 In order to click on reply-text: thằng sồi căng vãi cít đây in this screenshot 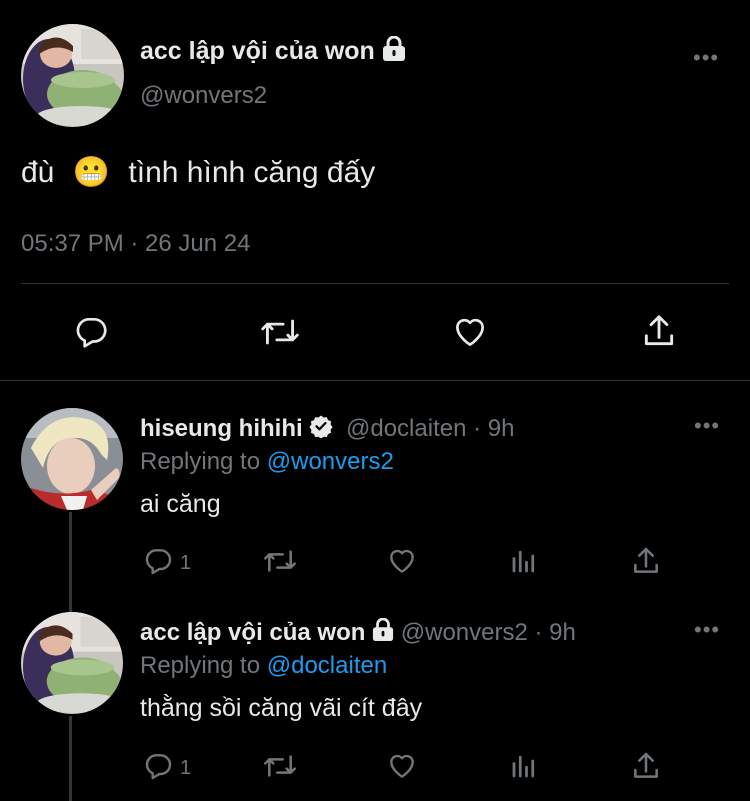, I will do `click(281, 708)`.